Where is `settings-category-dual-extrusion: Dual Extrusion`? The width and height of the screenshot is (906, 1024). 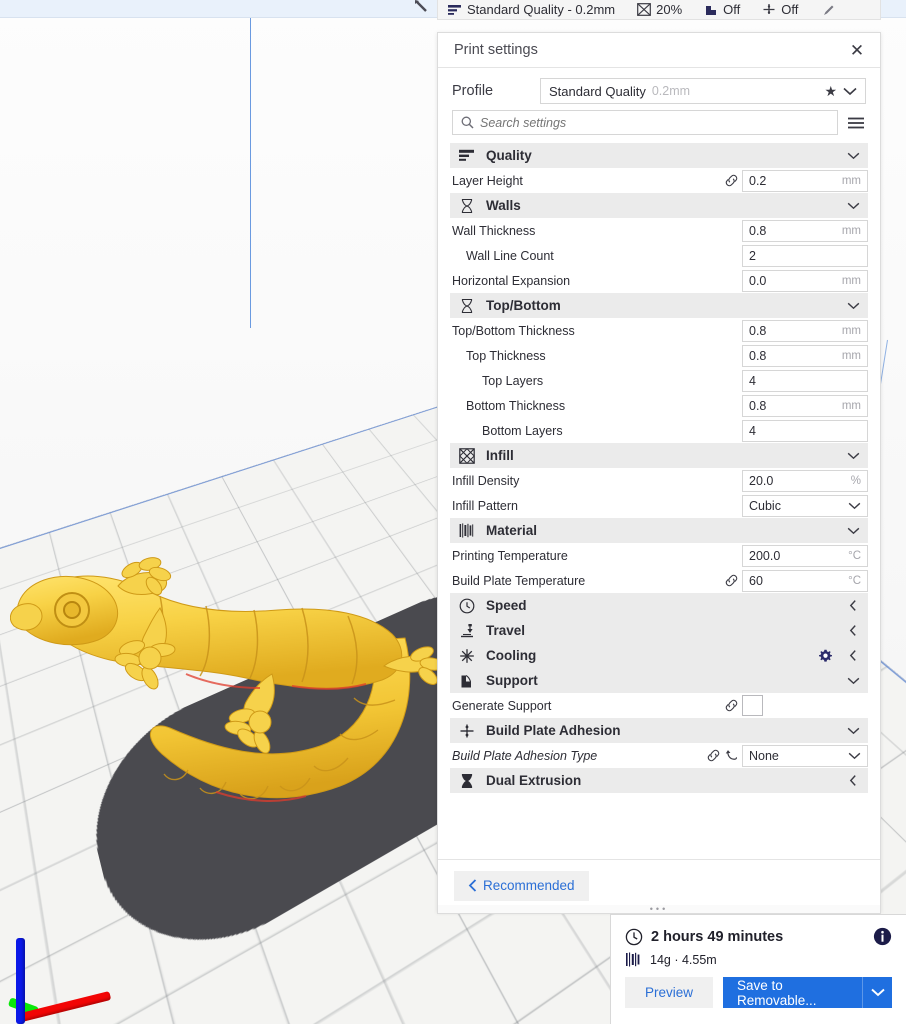 settings-category-dual-extrusion: Dual Extrusion is located at coordinates (659, 780).